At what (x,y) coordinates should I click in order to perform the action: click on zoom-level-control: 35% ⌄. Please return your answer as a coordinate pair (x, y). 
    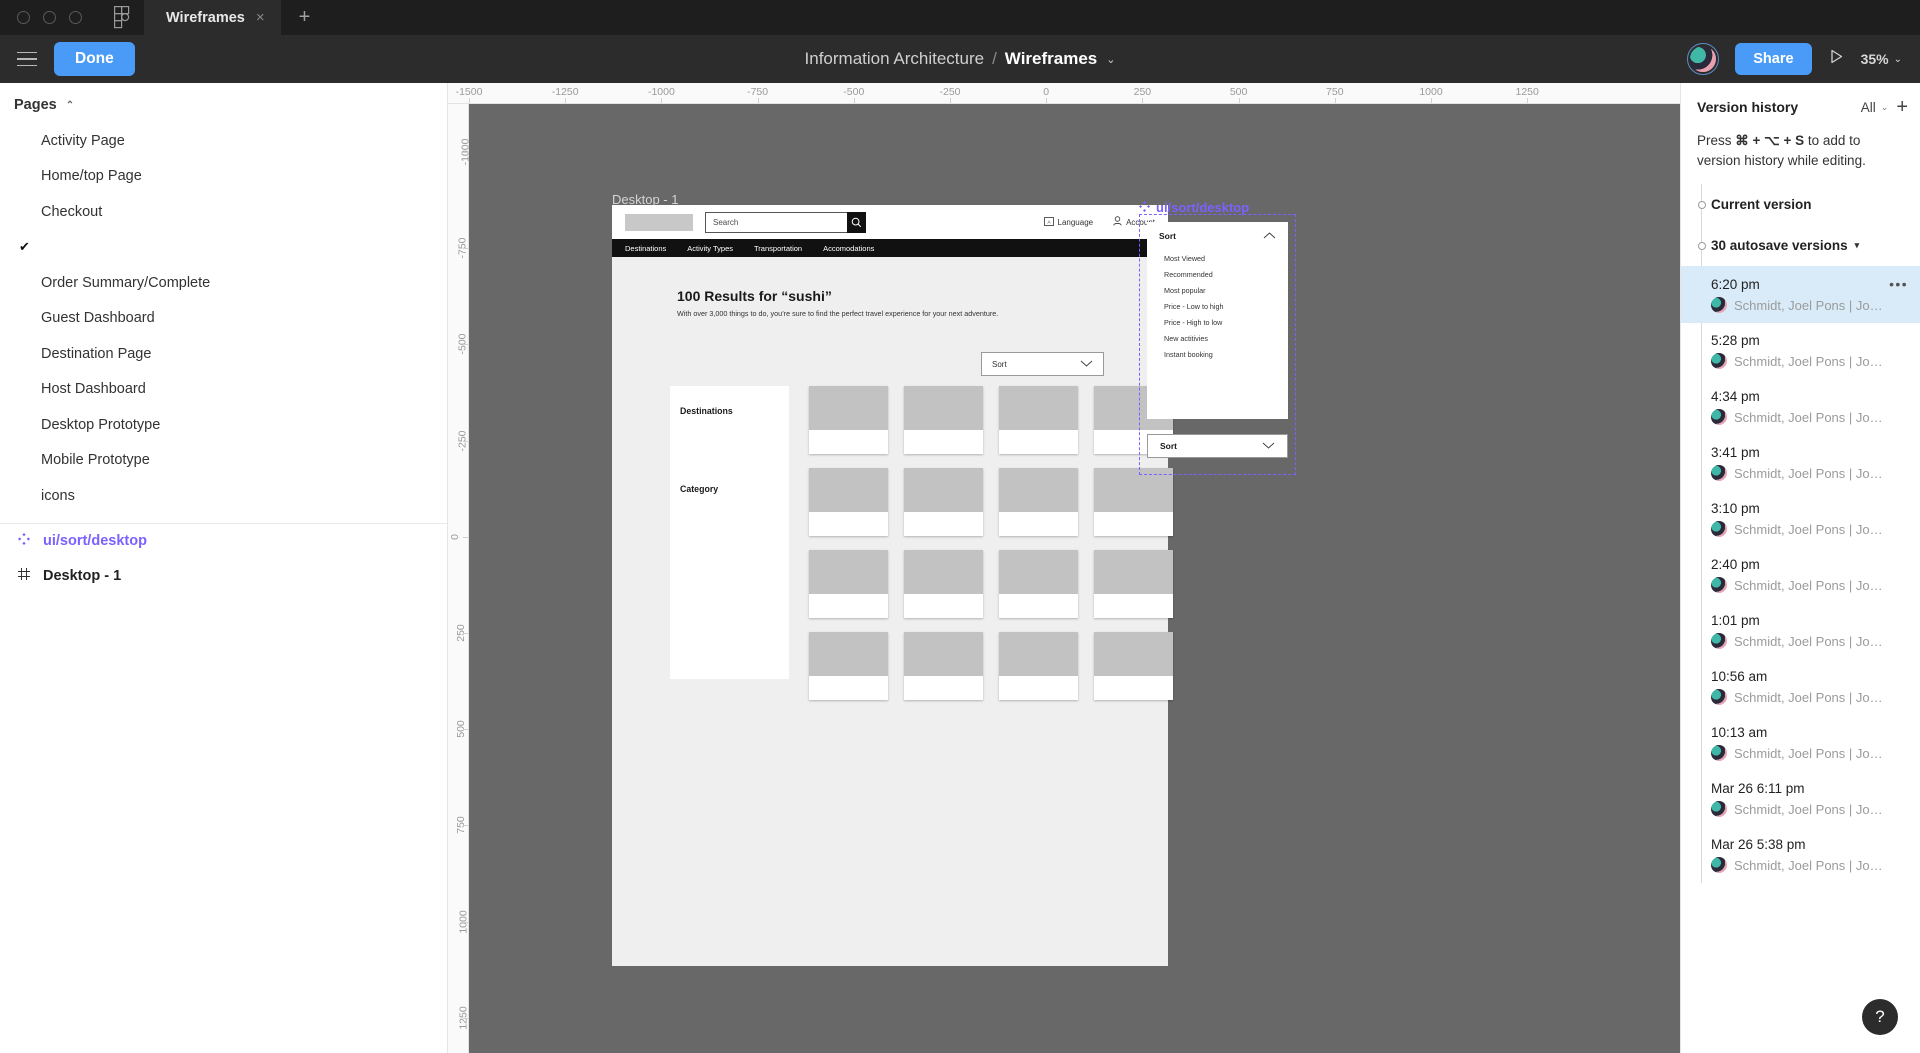
    Looking at the image, I should click on (1881, 59).